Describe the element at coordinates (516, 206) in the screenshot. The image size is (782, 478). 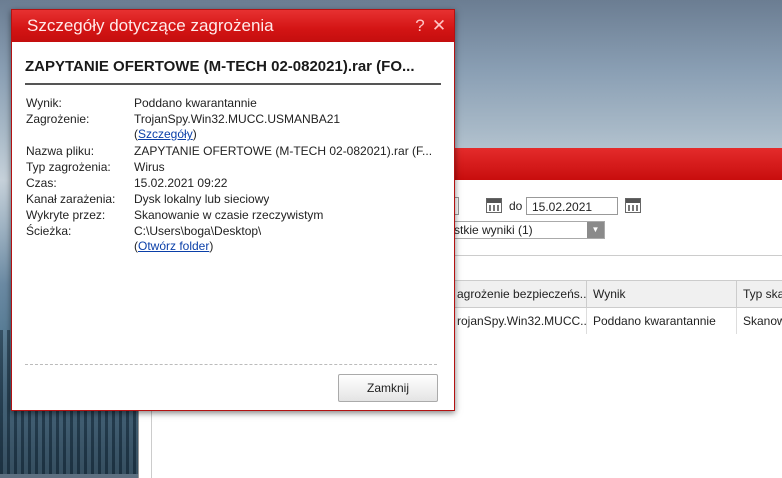
I see `date-to-label: do` at that location.